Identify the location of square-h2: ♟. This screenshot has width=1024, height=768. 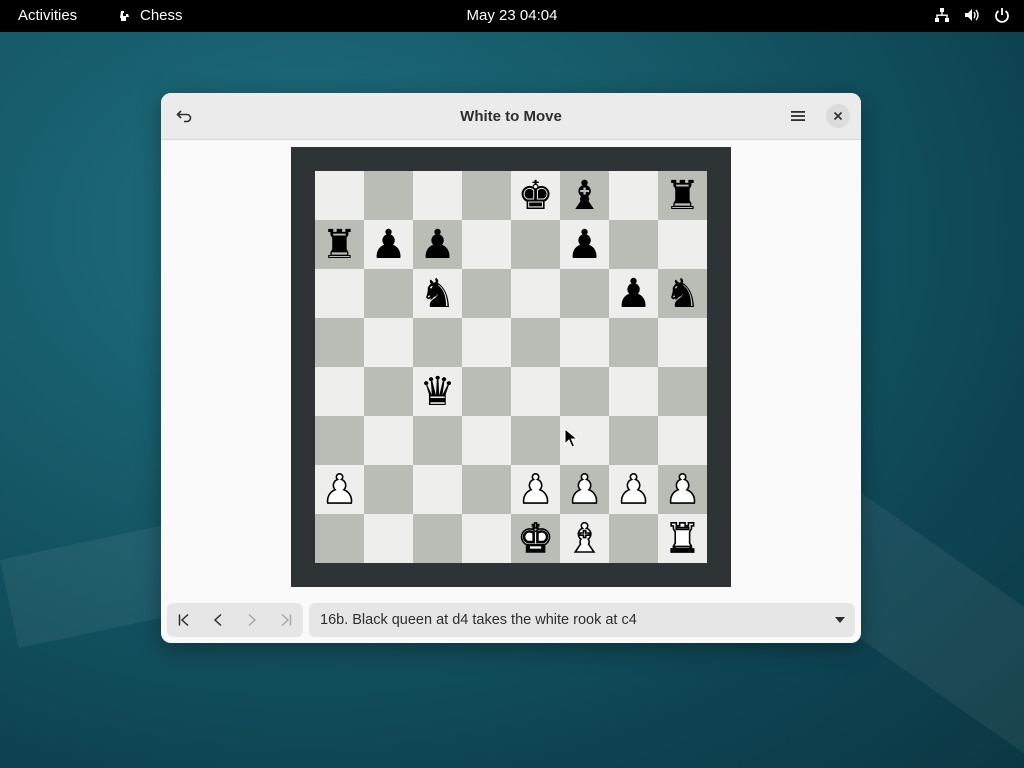
(682, 489).